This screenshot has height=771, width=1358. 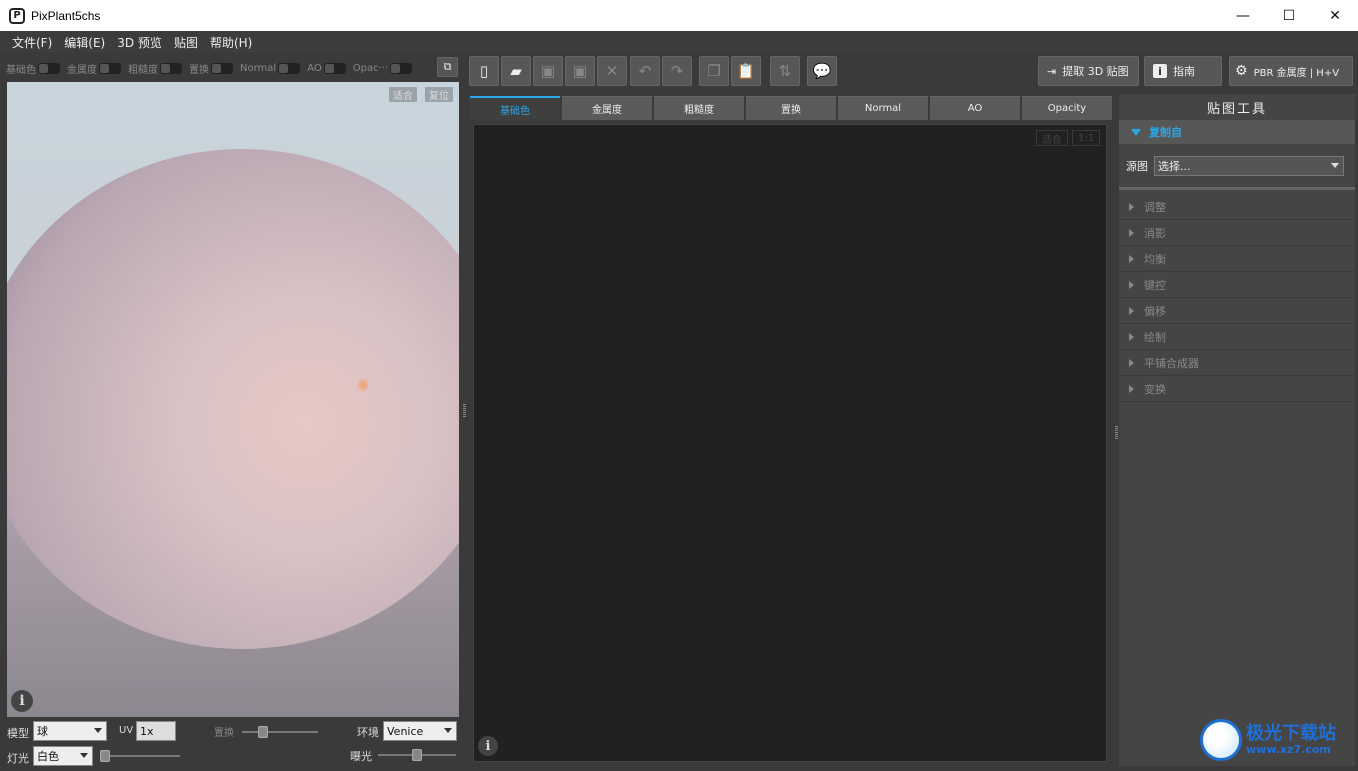 I want to click on paste-icon: 📋, so click(x=746, y=71).